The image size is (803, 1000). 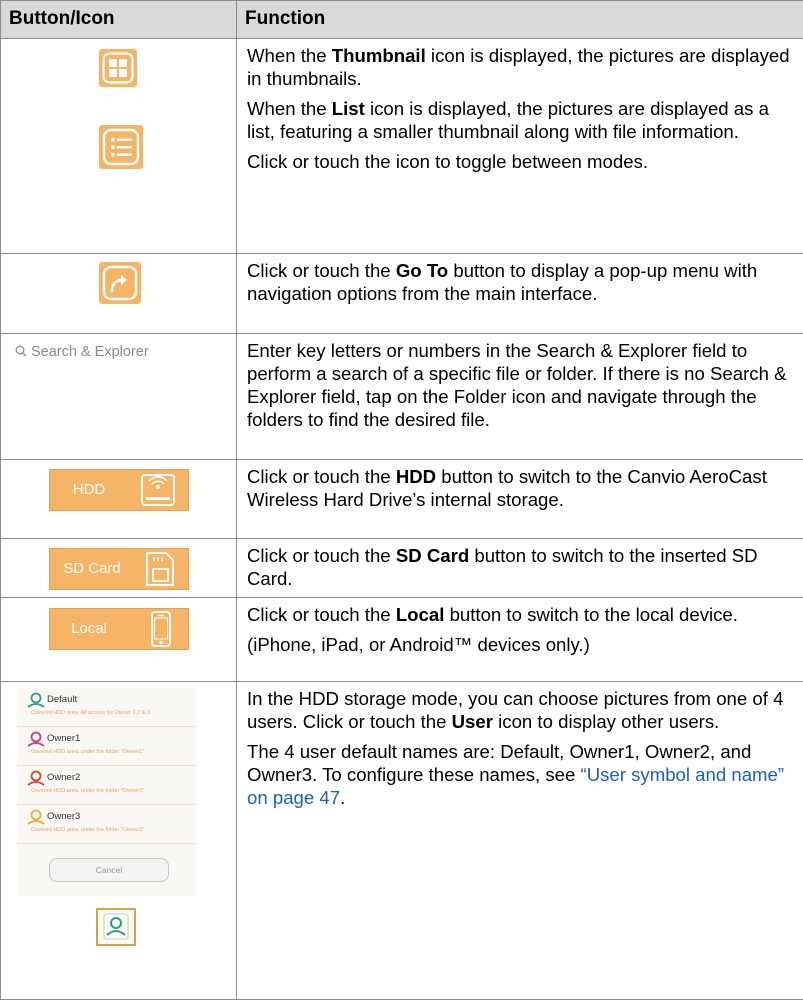 I want to click on user-name: Owner3, so click(x=63, y=816).